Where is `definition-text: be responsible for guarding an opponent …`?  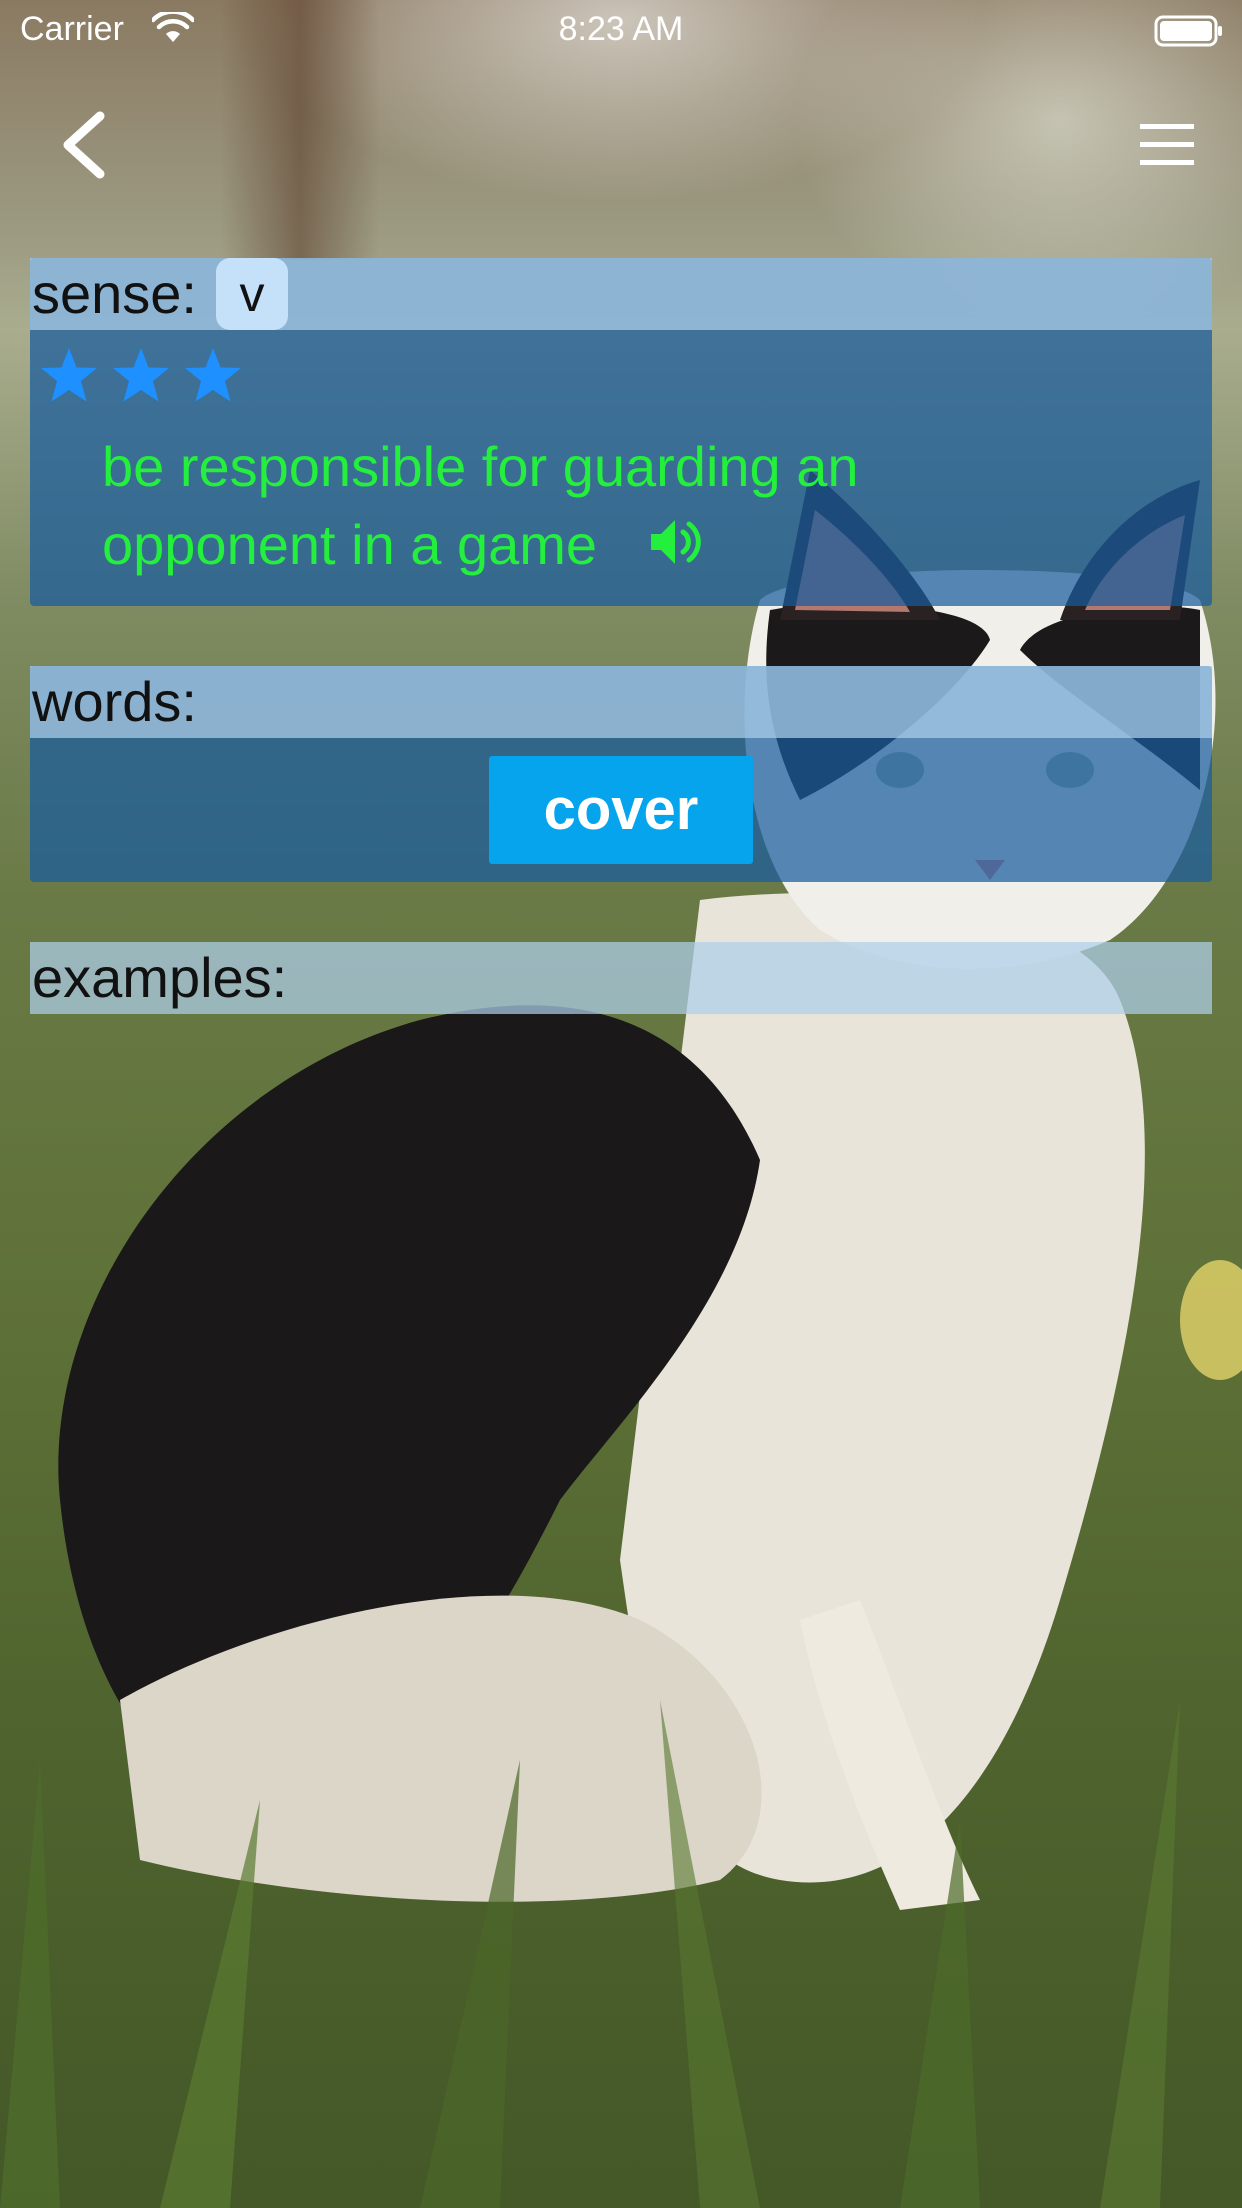
definition-text: be responsible for guarding an opponent … is located at coordinates (480, 505).